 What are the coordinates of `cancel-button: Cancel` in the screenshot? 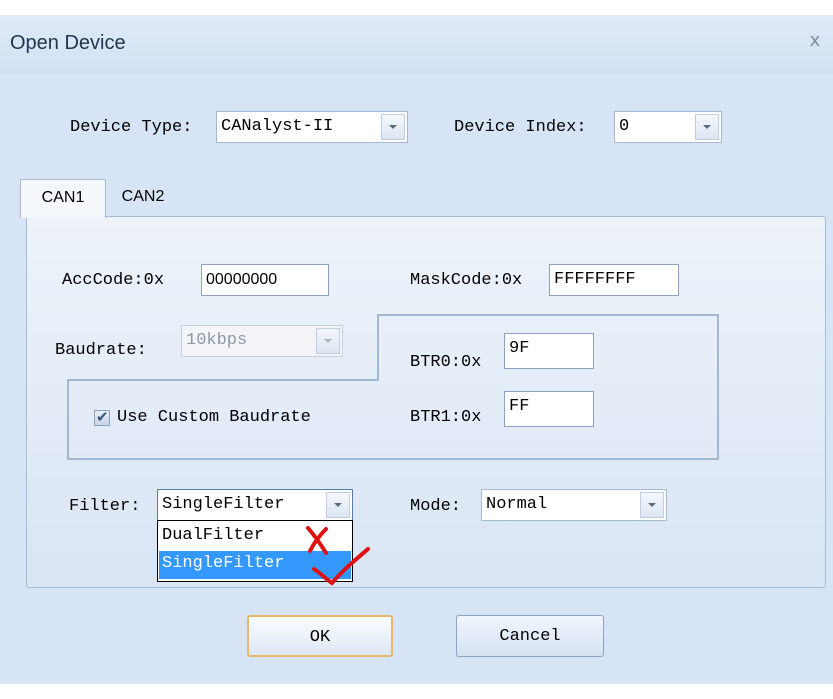 It's located at (530, 636).